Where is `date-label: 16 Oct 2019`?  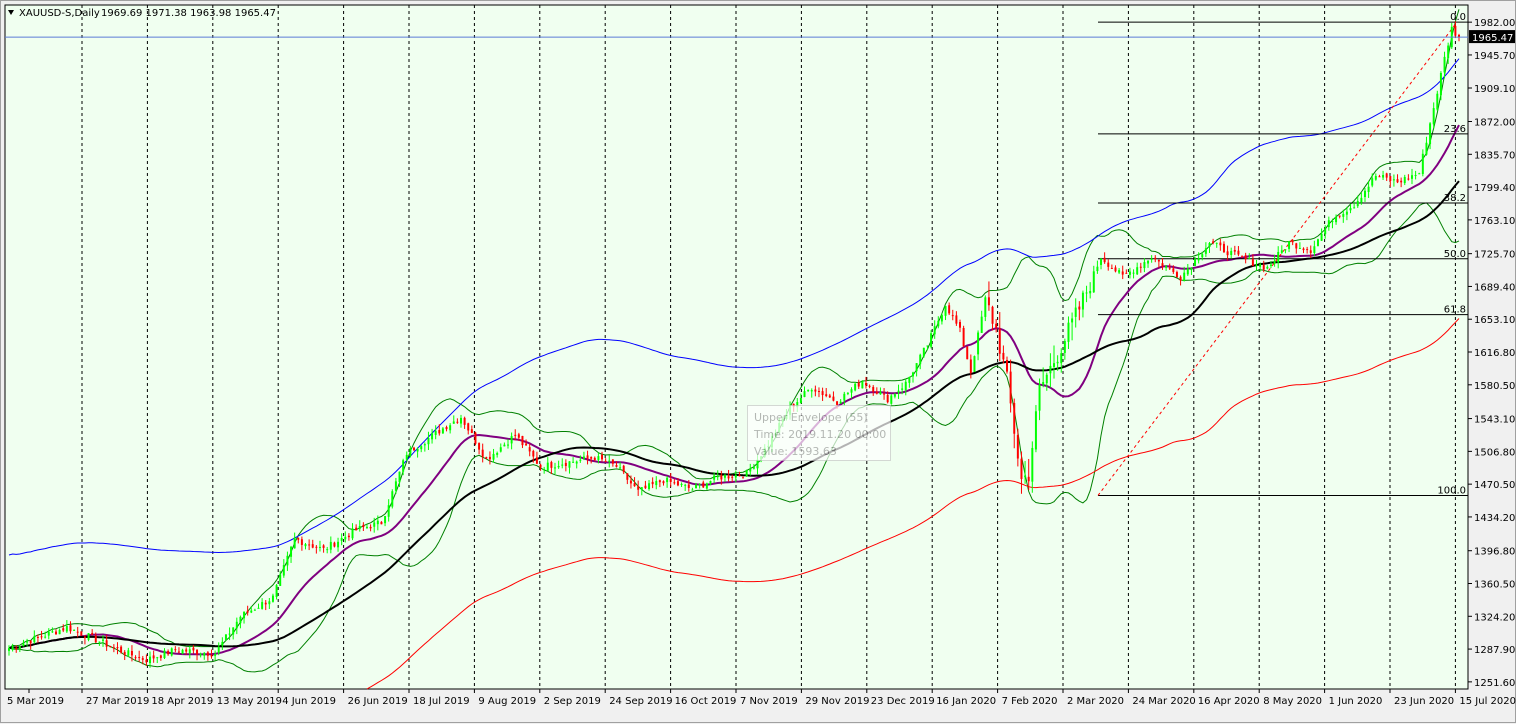
date-label: 16 Oct 2019 is located at coordinates (706, 701).